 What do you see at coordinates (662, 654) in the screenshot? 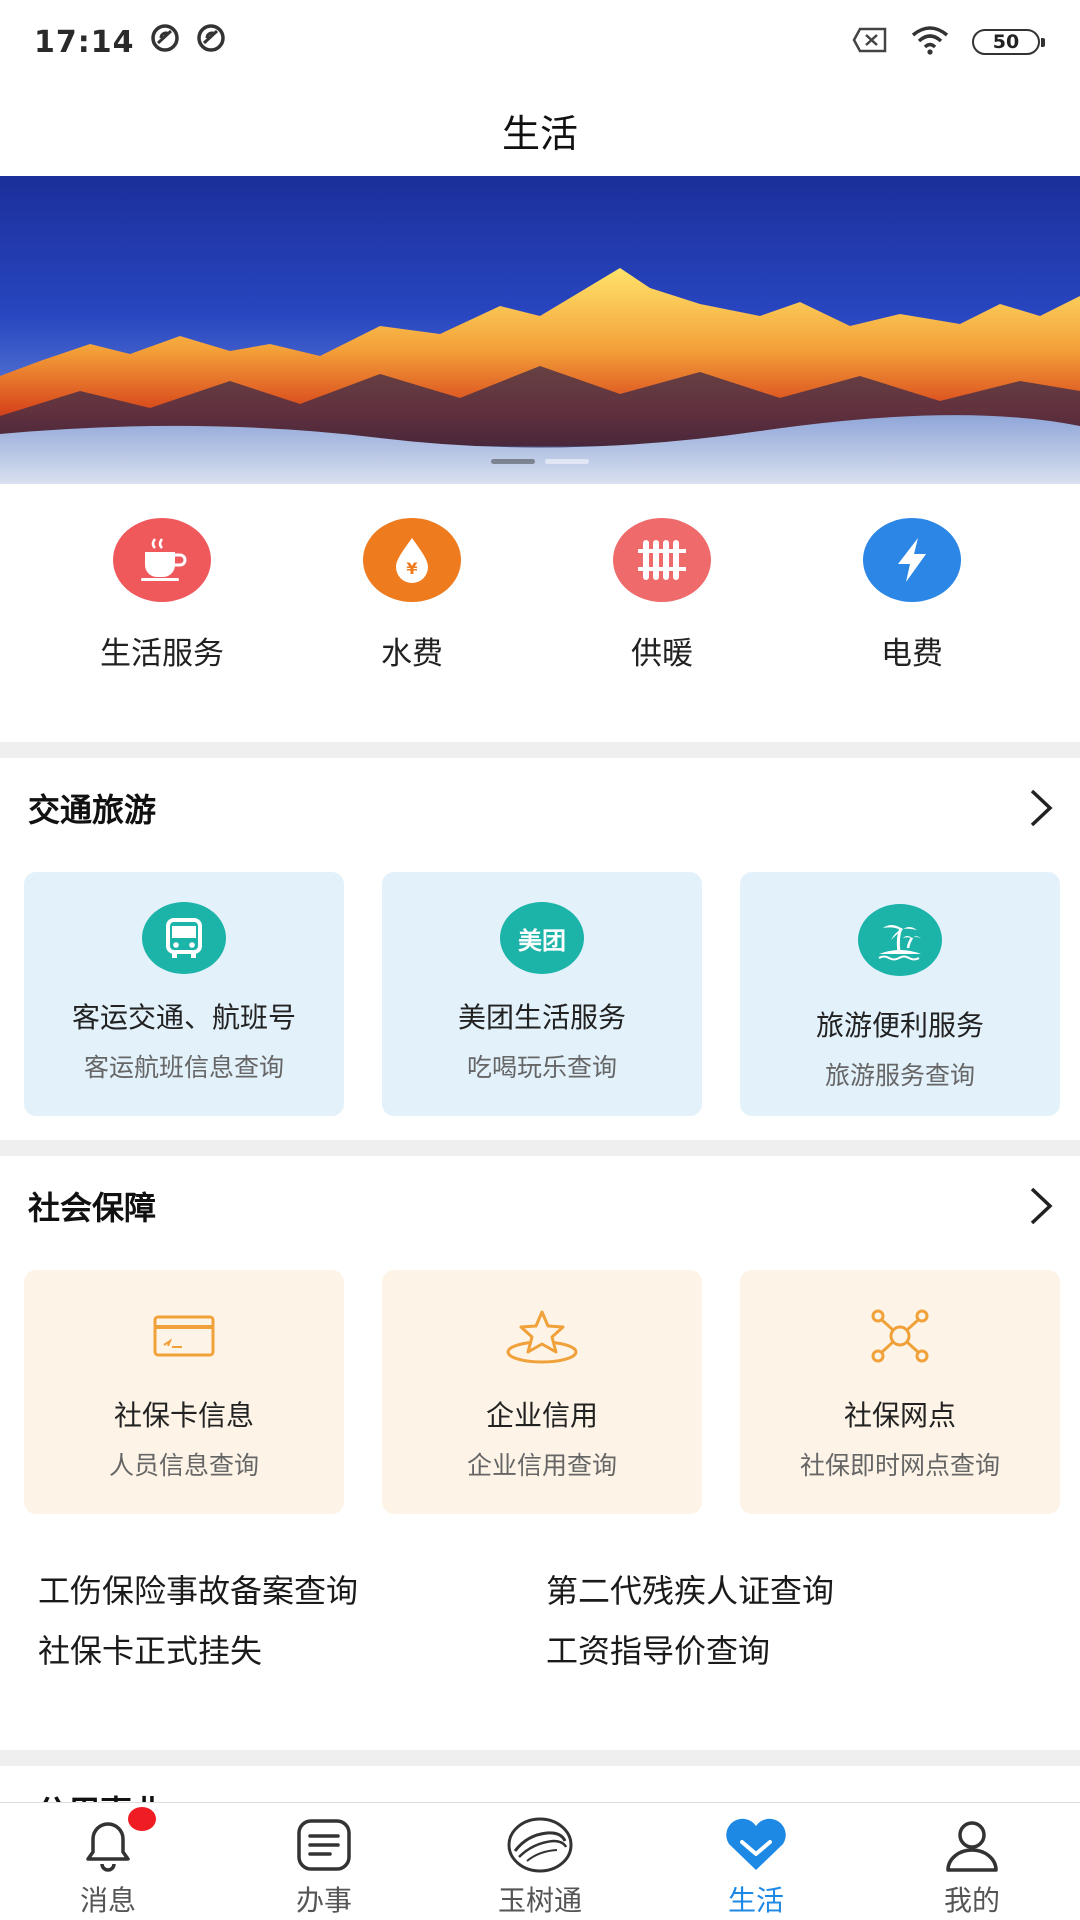
I see `quick-heating-label: 供暖` at bounding box center [662, 654].